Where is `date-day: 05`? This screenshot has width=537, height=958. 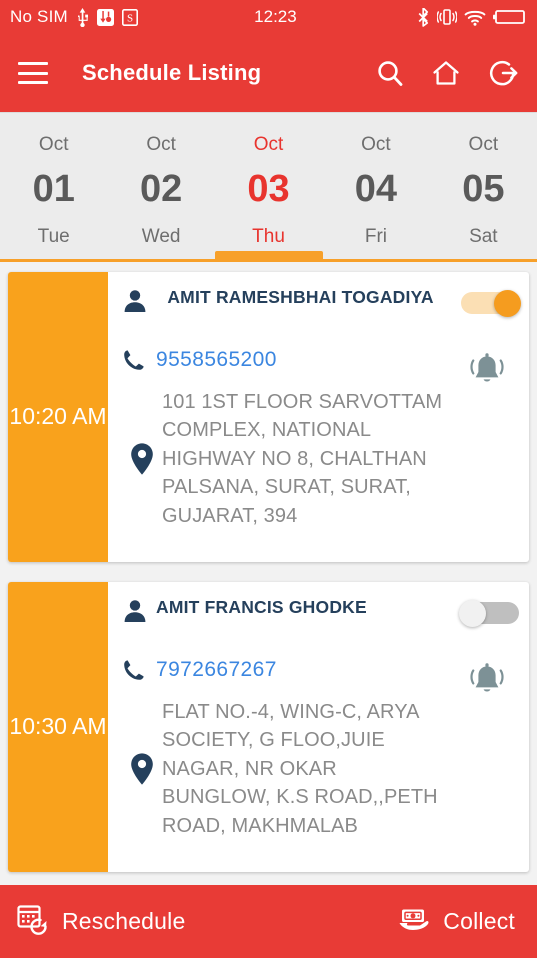
date-day: 05 is located at coordinates (483, 189).